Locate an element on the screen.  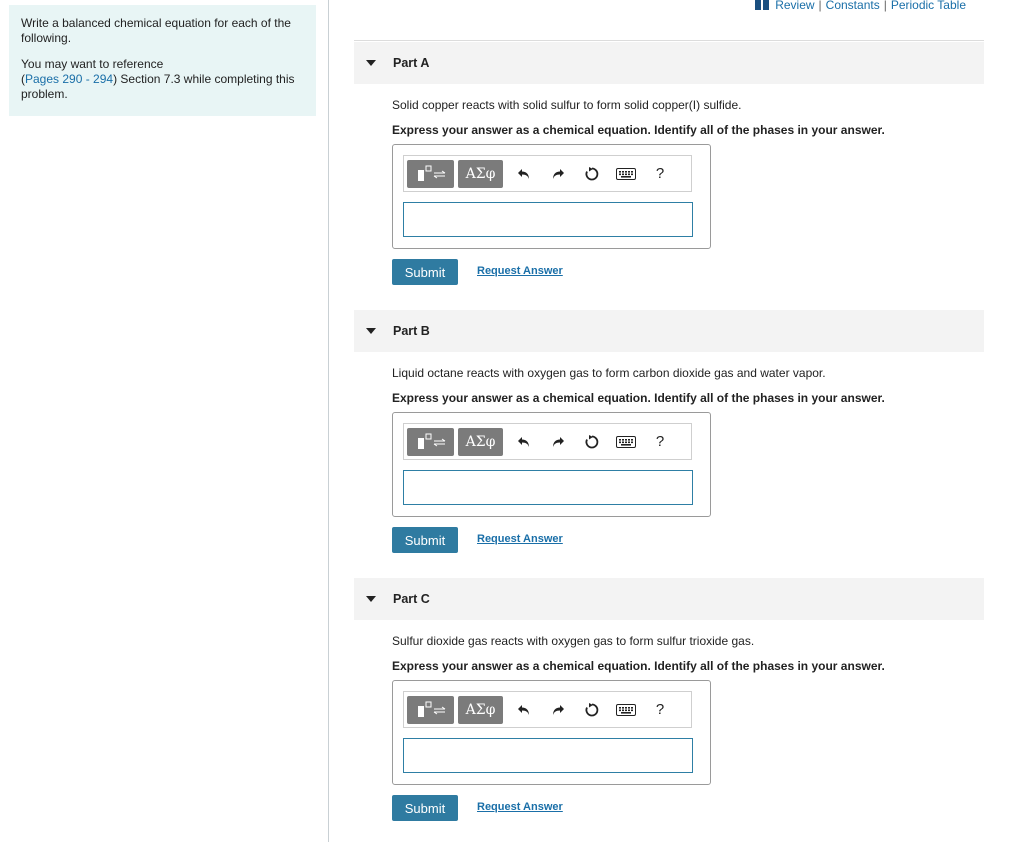
constants-link: Constants is located at coordinates (853, 6).